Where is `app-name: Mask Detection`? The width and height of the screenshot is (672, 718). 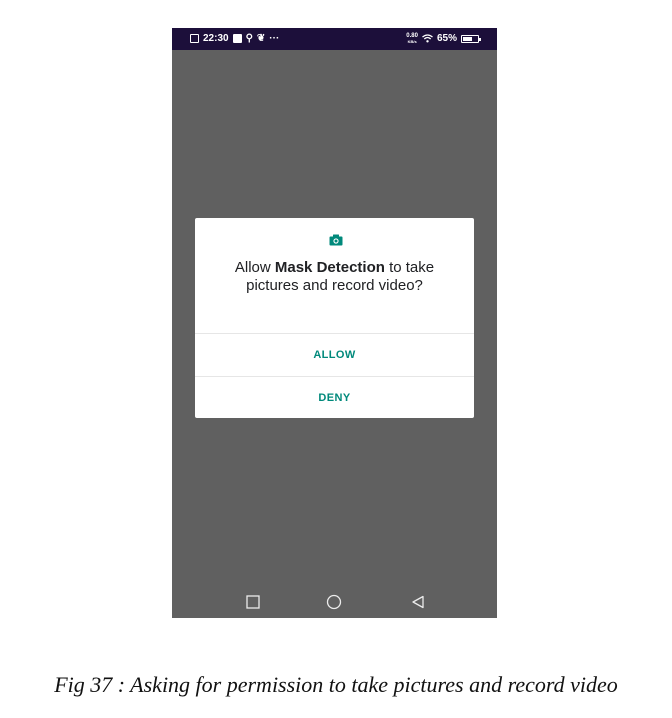 app-name: Mask Detection is located at coordinates (329, 267).